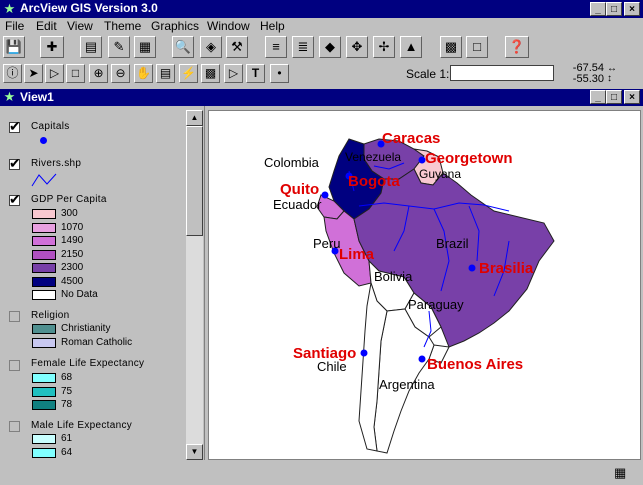 The image size is (643, 485). I want to click on menu-edit: Edit, so click(46, 26).